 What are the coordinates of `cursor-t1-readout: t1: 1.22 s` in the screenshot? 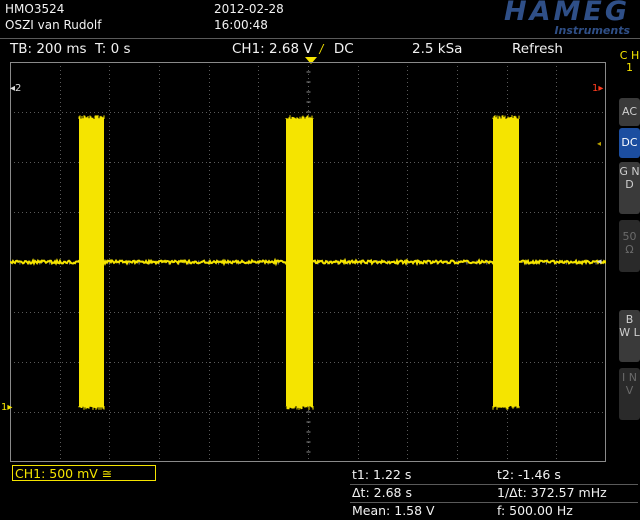 It's located at (381, 474).